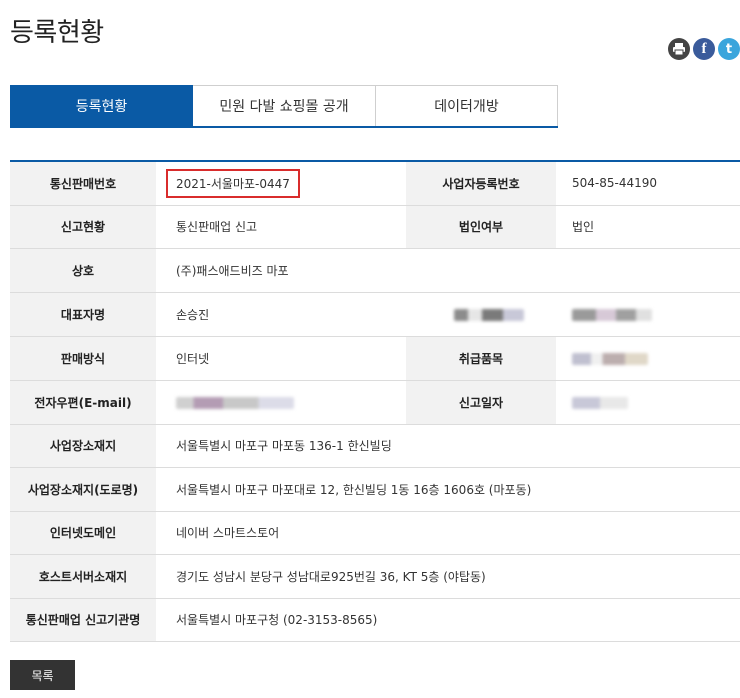  I want to click on tab-complaint-malls: 민원 다발 쇼핑몰 공개, so click(284, 106).